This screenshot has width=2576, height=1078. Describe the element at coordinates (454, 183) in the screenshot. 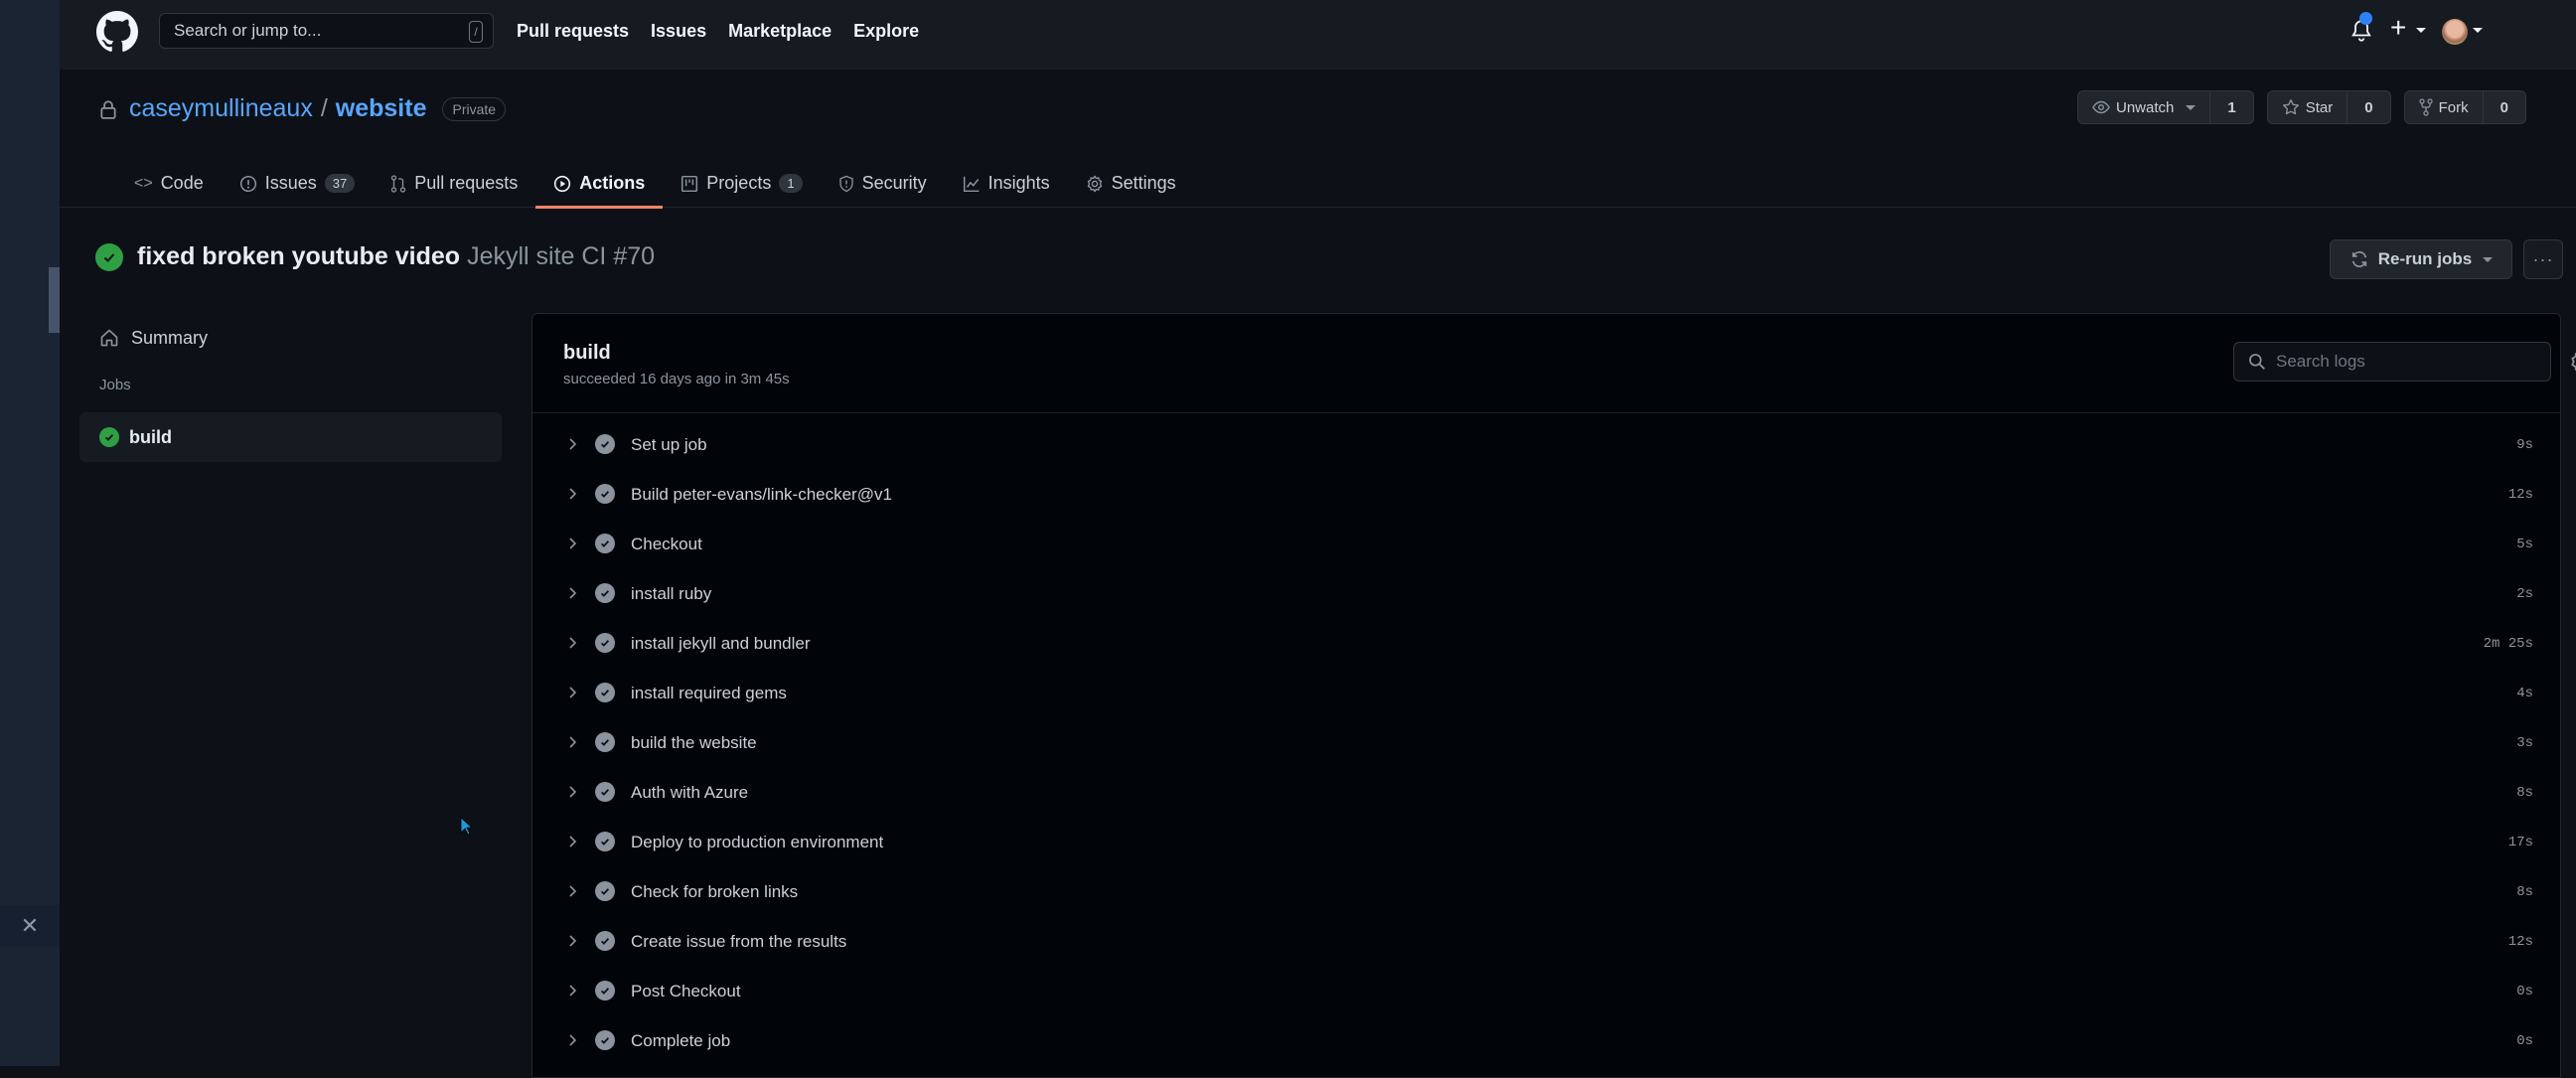

I see `tab-pull-requests: Pull requests` at that location.